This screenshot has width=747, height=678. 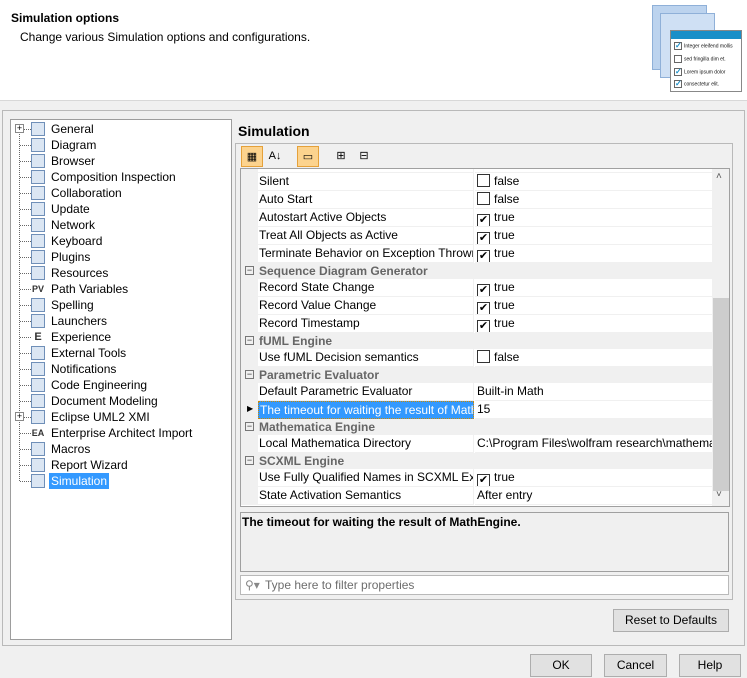 What do you see at coordinates (121, 129) in the screenshot?
I see `tree-item-general: + General` at bounding box center [121, 129].